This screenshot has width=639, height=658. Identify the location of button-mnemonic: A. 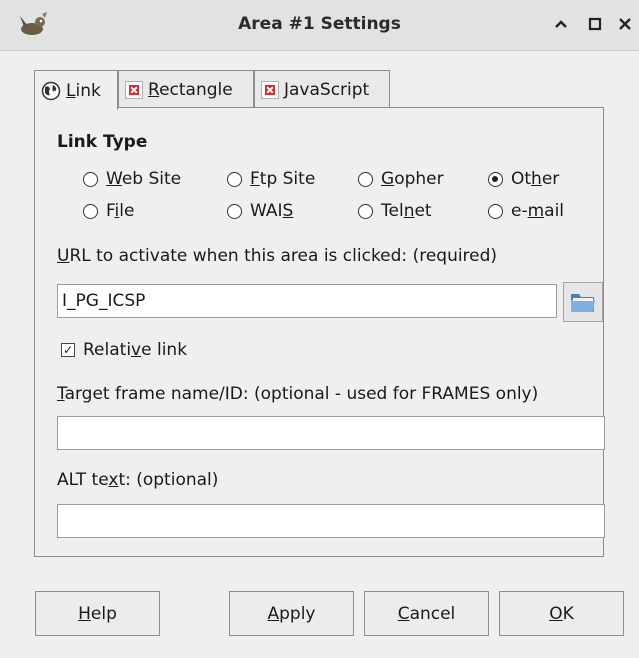
(273, 613).